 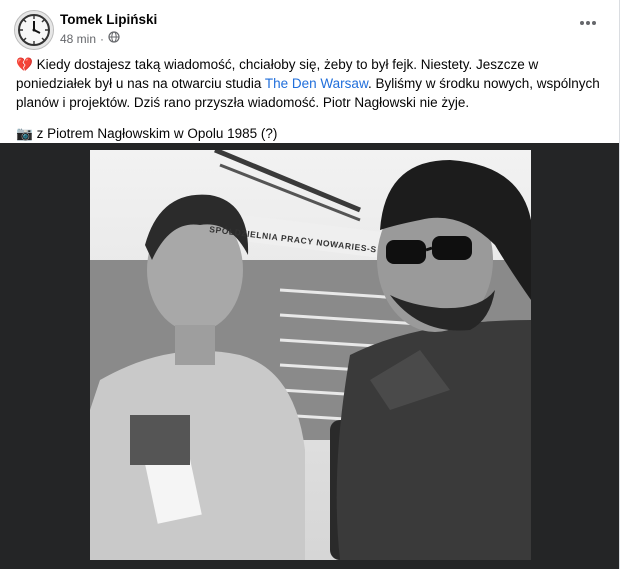 I want to click on more-horizontal-icon, so click(x=588, y=23).